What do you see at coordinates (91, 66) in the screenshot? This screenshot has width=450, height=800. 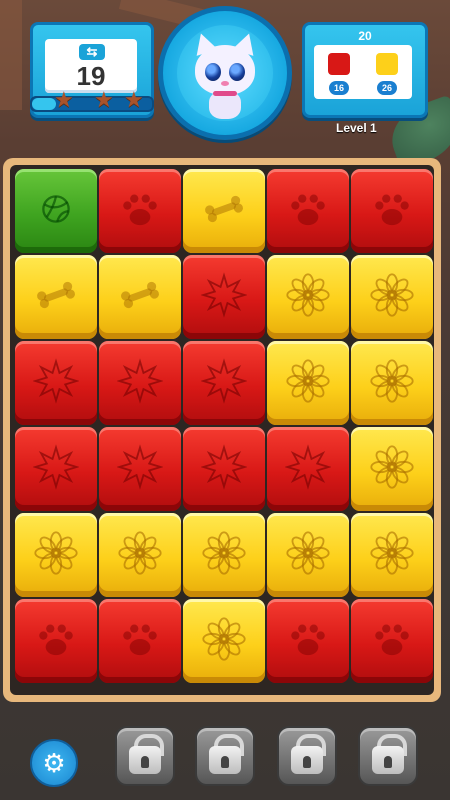 I see `moves-box: ⇆ 19` at bounding box center [91, 66].